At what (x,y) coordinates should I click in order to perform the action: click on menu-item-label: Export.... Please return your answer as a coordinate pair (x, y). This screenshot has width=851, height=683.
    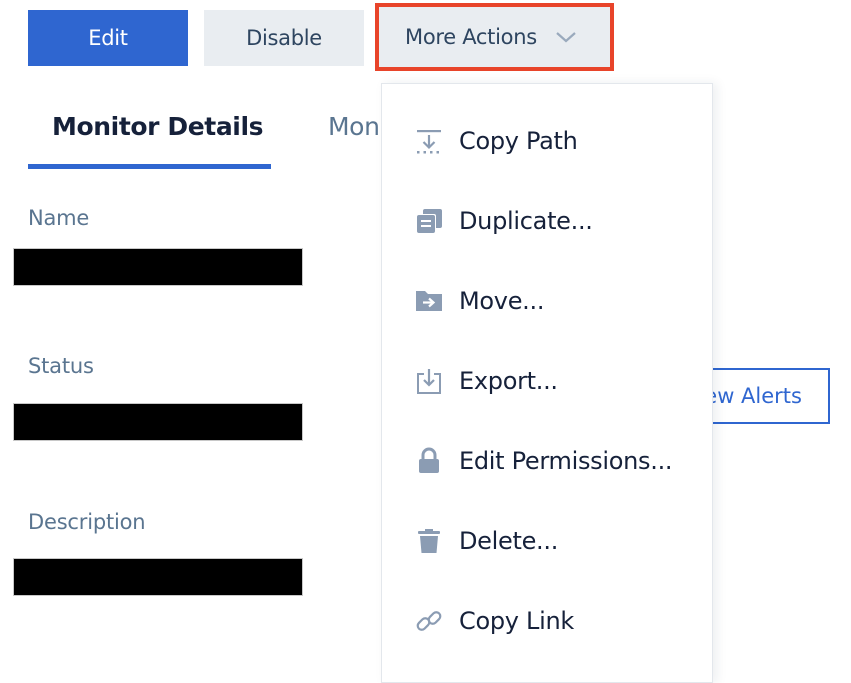
    Looking at the image, I should click on (508, 381).